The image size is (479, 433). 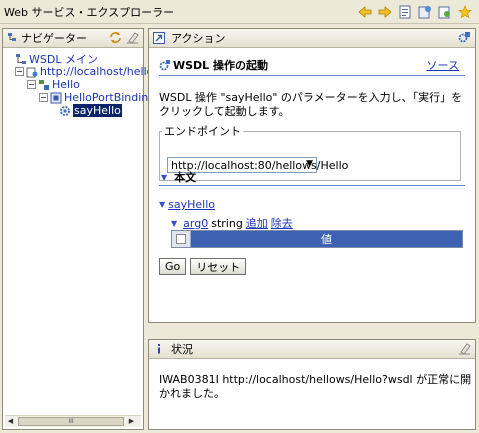 I want to click on tree-label-service: Hello, so click(x=66, y=84).